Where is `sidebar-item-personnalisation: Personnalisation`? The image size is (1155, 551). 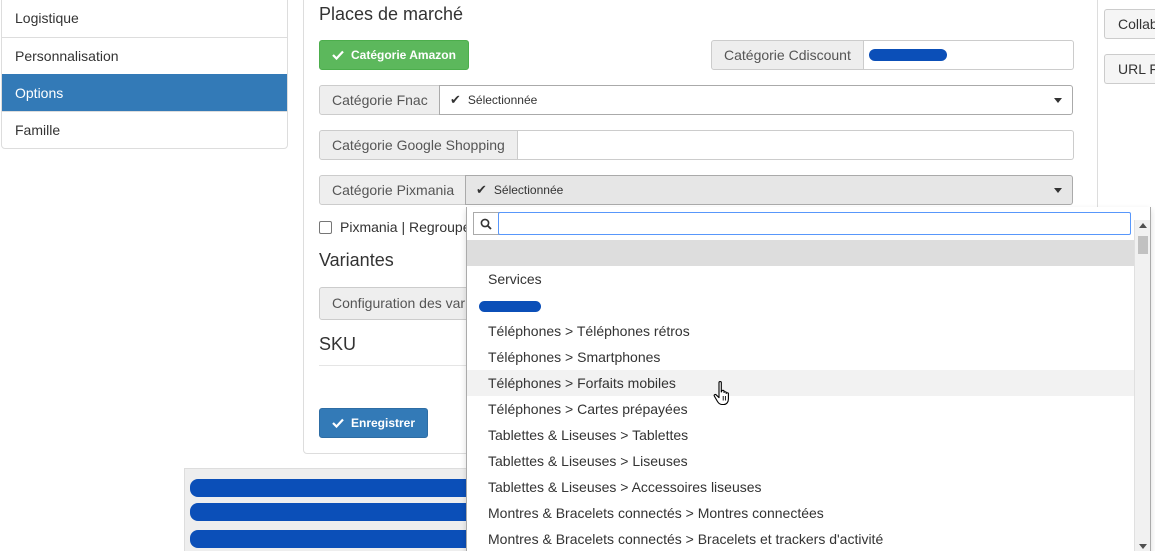
sidebar-item-personnalisation: Personnalisation is located at coordinates (144, 55).